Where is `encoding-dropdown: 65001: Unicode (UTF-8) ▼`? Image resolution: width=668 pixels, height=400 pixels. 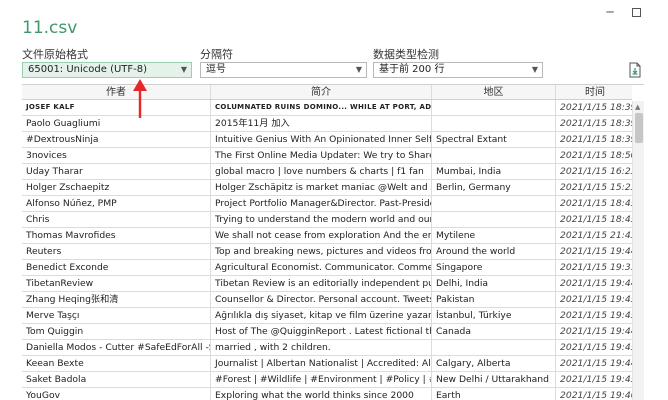
encoding-dropdown: 65001: Unicode (UTF-8) ▼ is located at coordinates (107, 70).